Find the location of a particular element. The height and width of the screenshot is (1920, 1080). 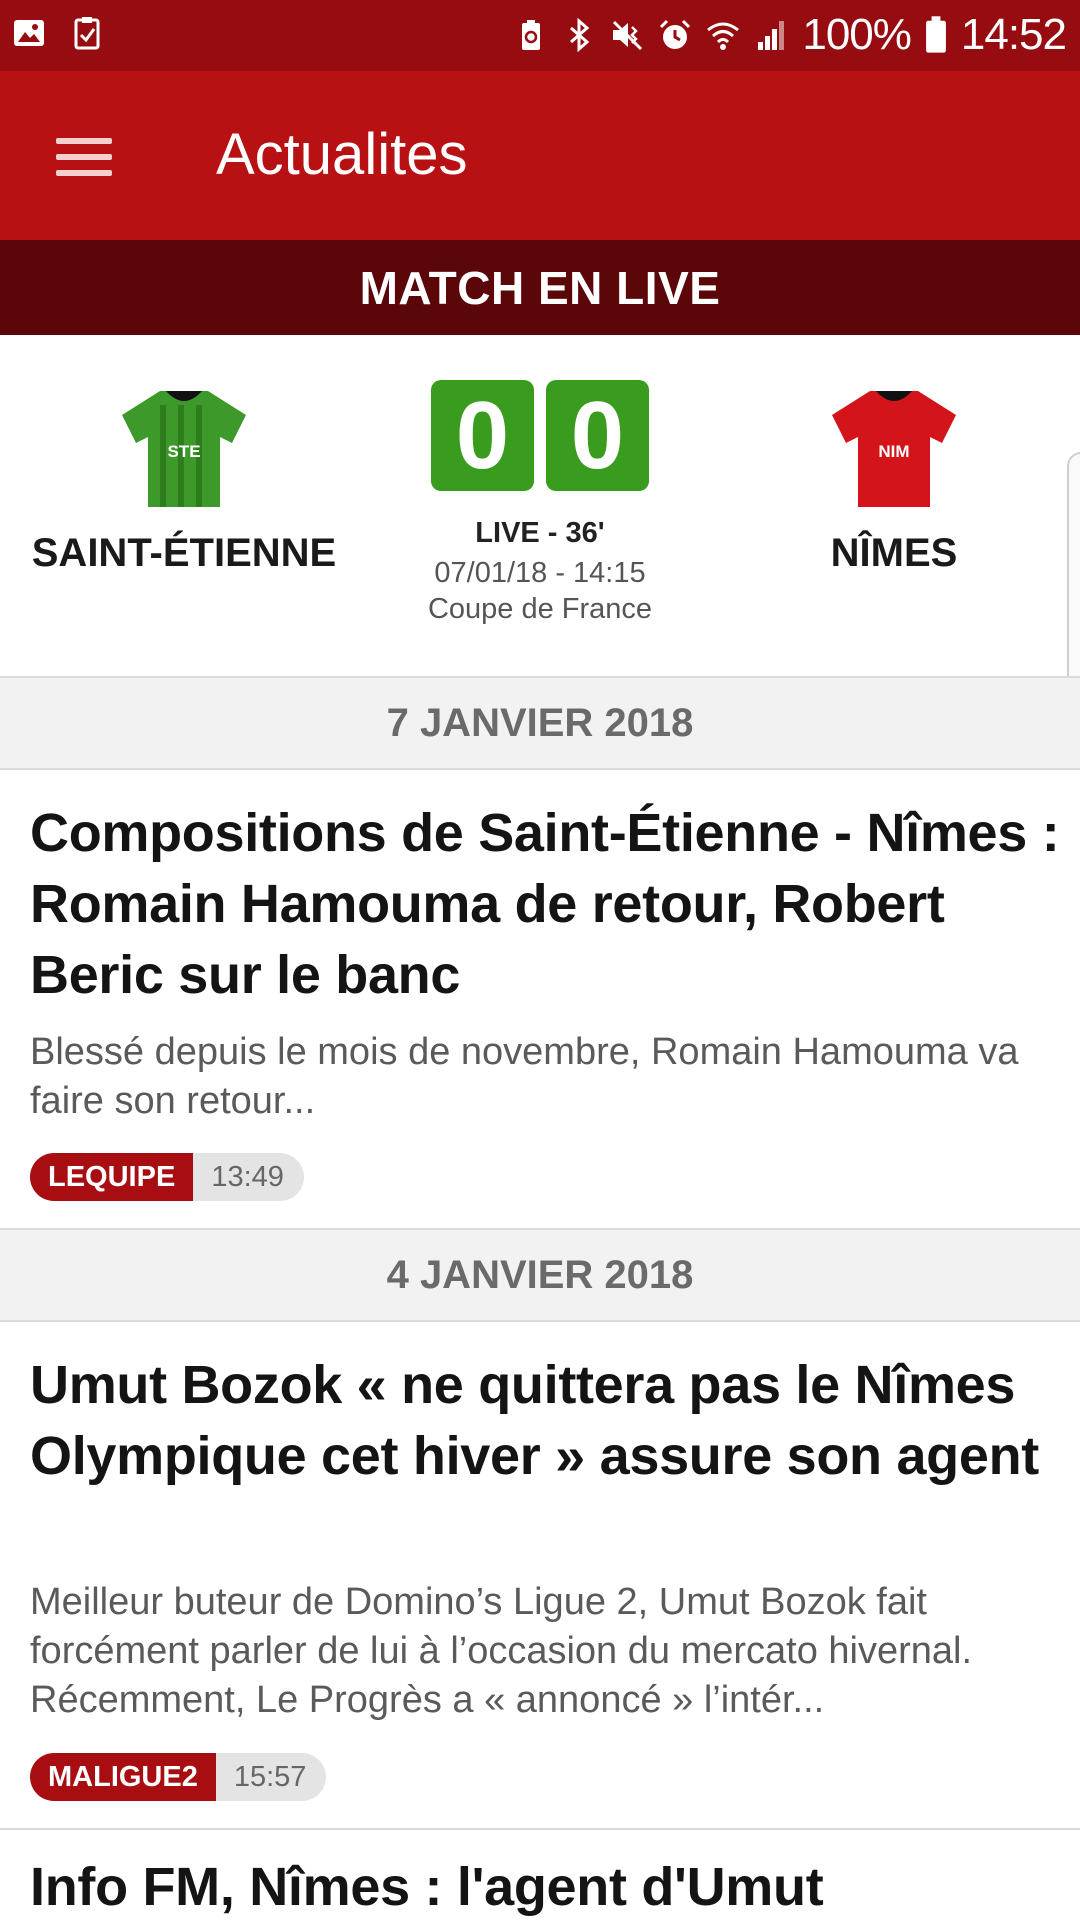

battery-saver-icon is located at coordinates (531, 35).